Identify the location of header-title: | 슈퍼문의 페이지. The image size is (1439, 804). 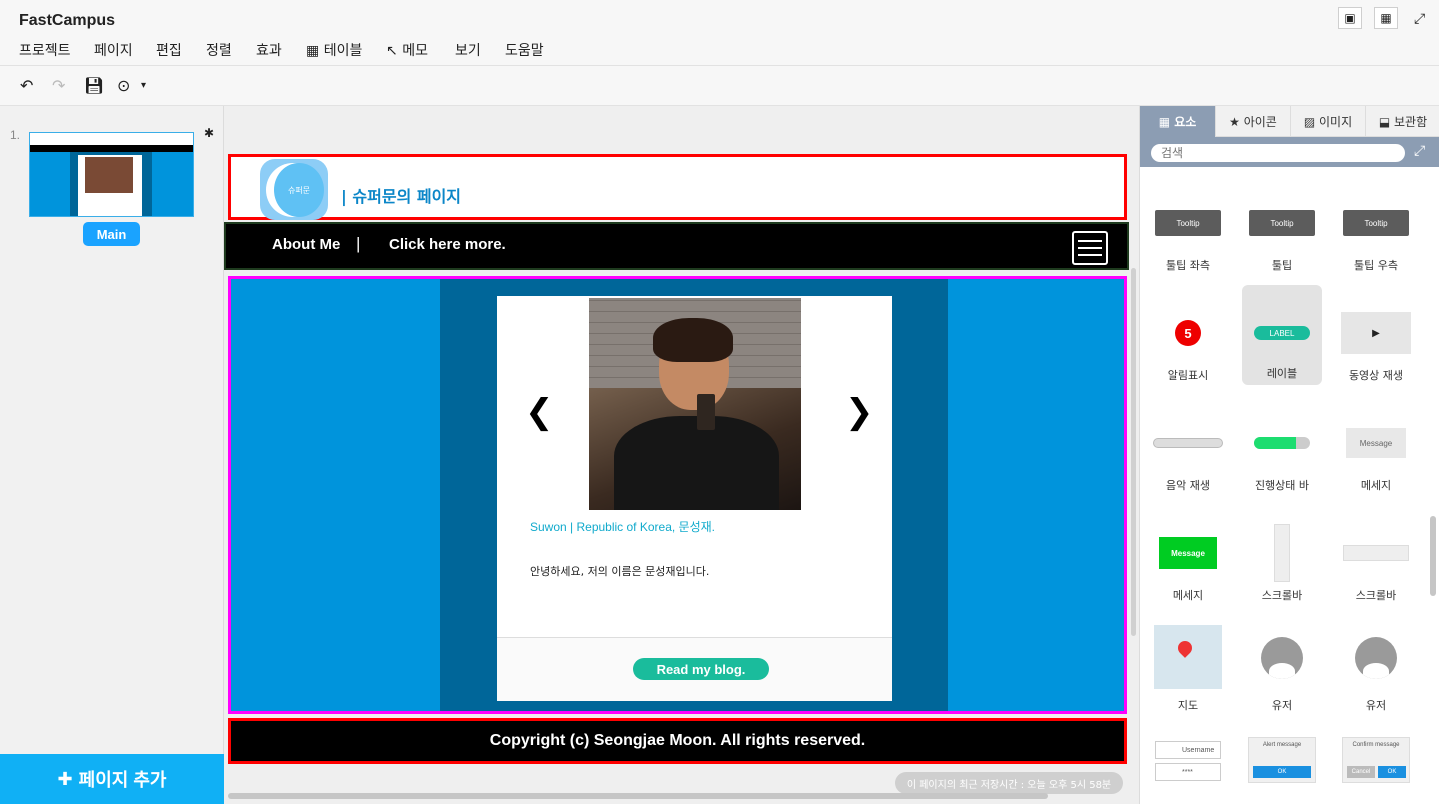
(401, 196).